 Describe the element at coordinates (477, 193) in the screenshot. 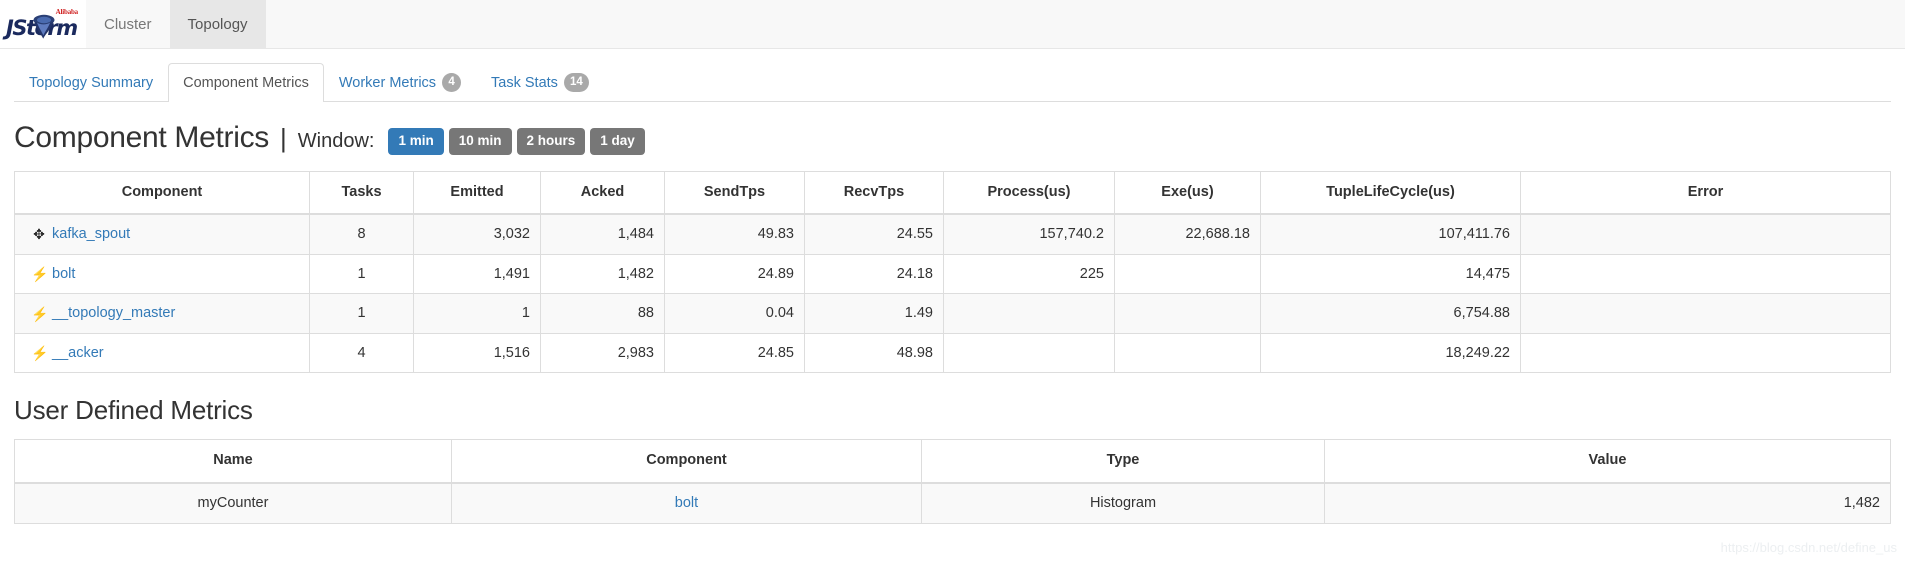

I see `column-header-emitted: Emitted` at that location.